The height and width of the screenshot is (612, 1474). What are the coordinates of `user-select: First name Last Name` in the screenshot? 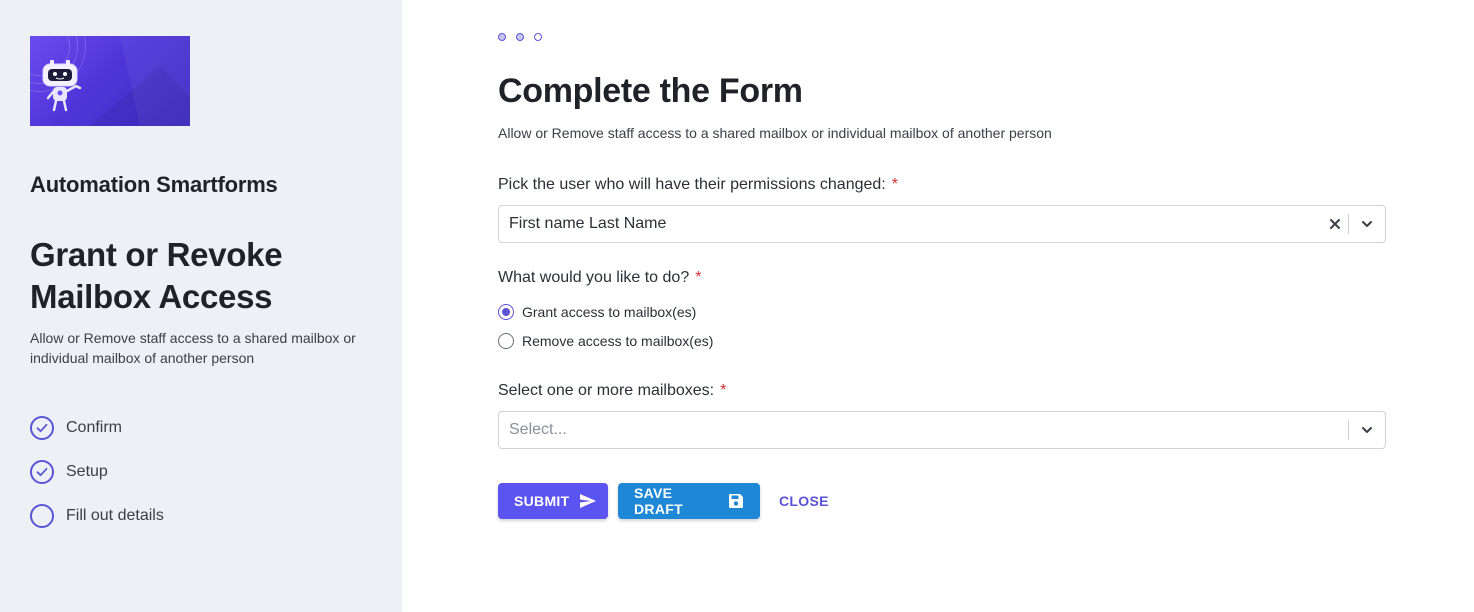 It's located at (942, 224).